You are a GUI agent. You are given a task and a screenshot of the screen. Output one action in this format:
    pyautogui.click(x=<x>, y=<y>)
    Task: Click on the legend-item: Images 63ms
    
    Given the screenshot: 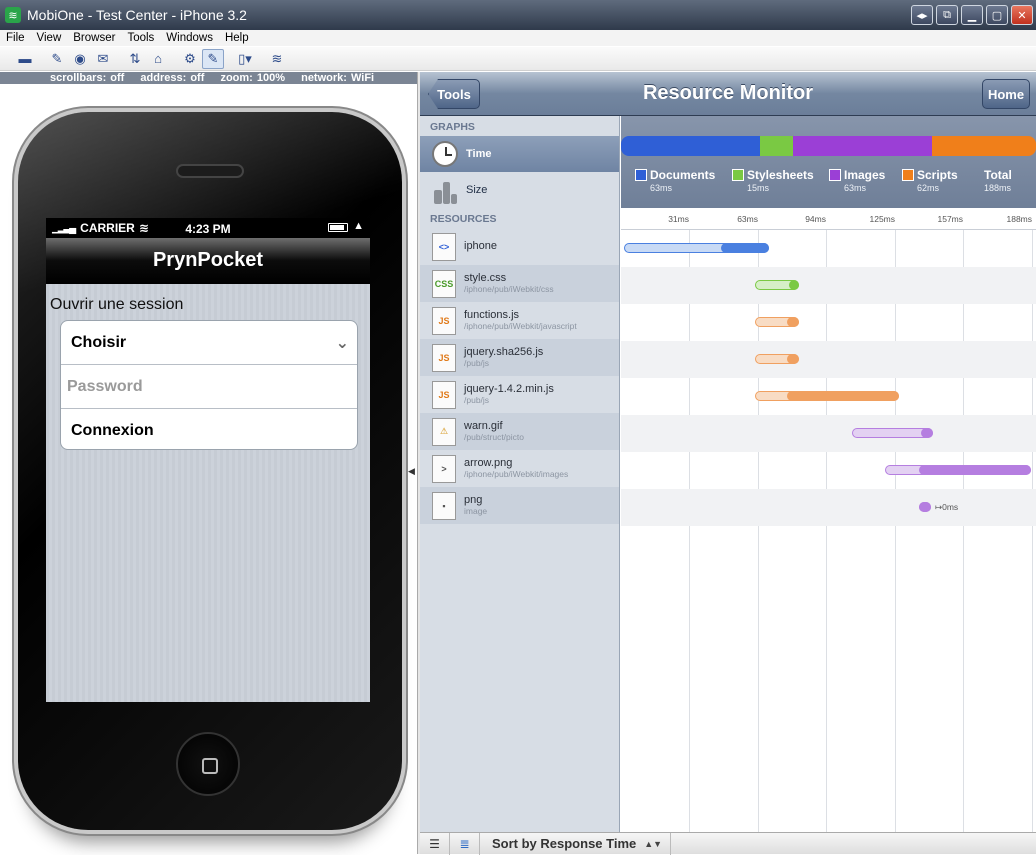 What is the action you would take?
    pyautogui.click(x=857, y=180)
    